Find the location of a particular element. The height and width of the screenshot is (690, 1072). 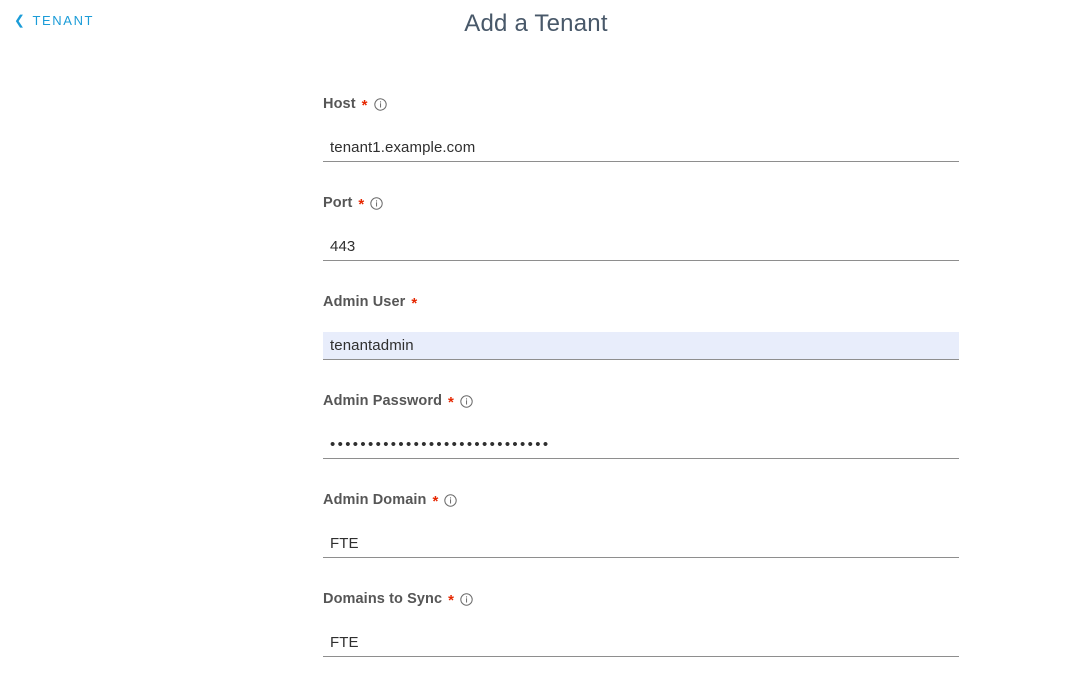

input-underline-admin-user is located at coordinates (641, 346).